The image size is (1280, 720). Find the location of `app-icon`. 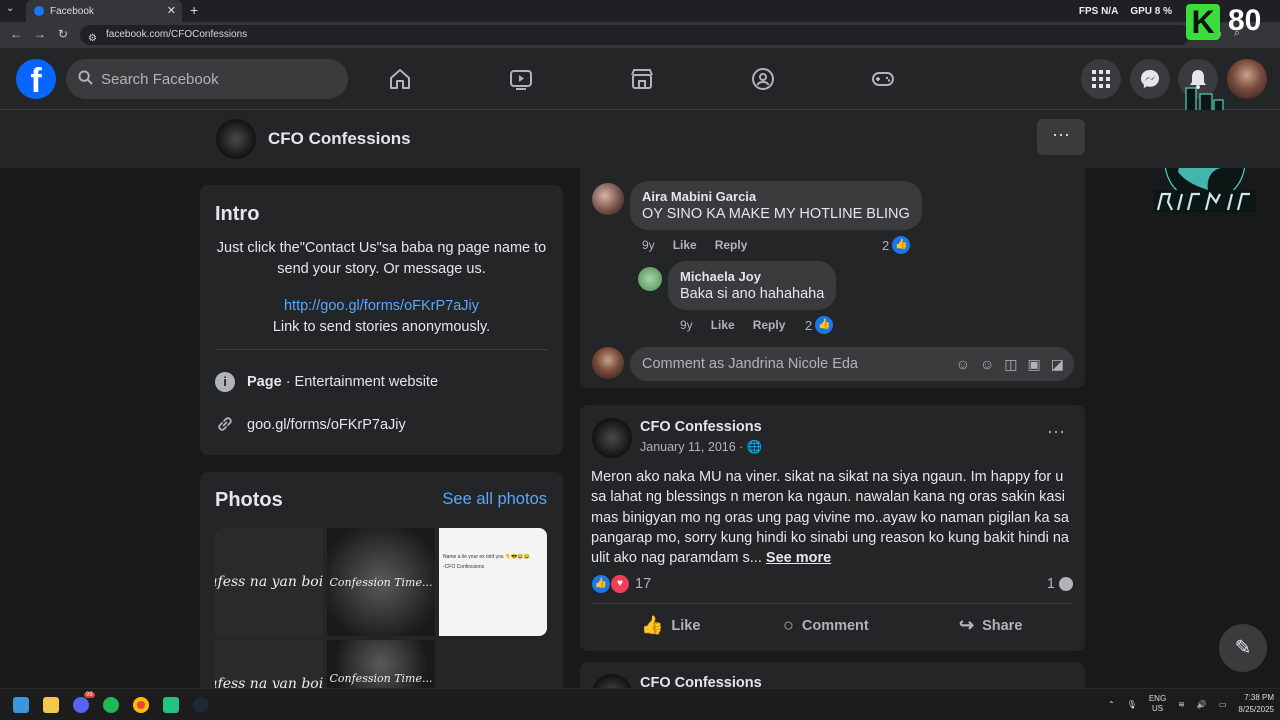

app-icon is located at coordinates (171, 705).